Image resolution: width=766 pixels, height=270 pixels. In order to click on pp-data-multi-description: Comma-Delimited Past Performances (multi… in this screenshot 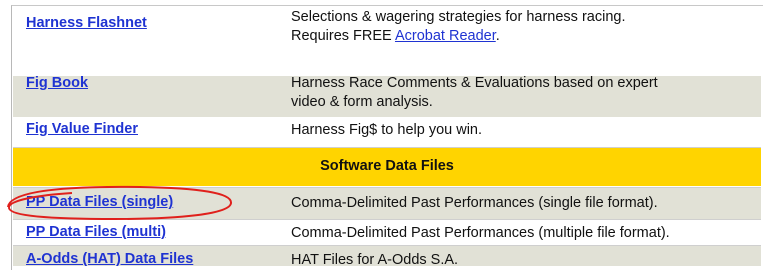, I will do `click(480, 233)`.